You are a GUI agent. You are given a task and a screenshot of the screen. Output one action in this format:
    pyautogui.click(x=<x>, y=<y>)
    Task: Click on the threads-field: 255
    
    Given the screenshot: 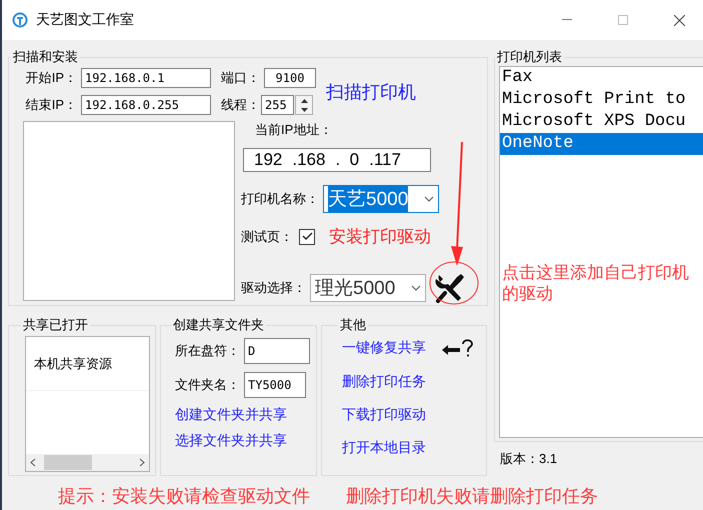 What is the action you would take?
    pyautogui.click(x=277, y=105)
    